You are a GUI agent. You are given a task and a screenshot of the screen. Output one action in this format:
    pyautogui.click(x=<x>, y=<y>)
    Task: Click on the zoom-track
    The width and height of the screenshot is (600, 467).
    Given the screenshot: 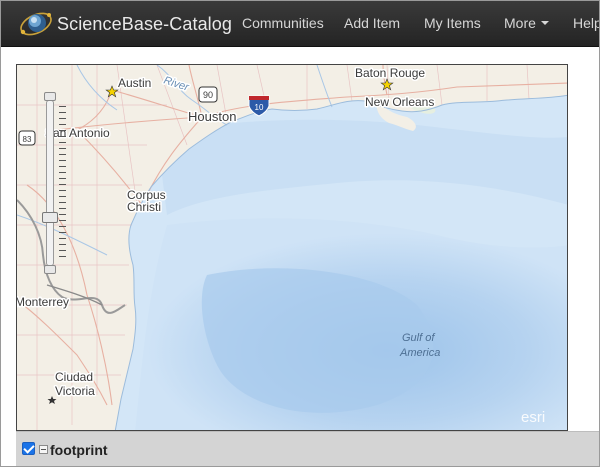 What is the action you would take?
    pyautogui.click(x=50, y=183)
    